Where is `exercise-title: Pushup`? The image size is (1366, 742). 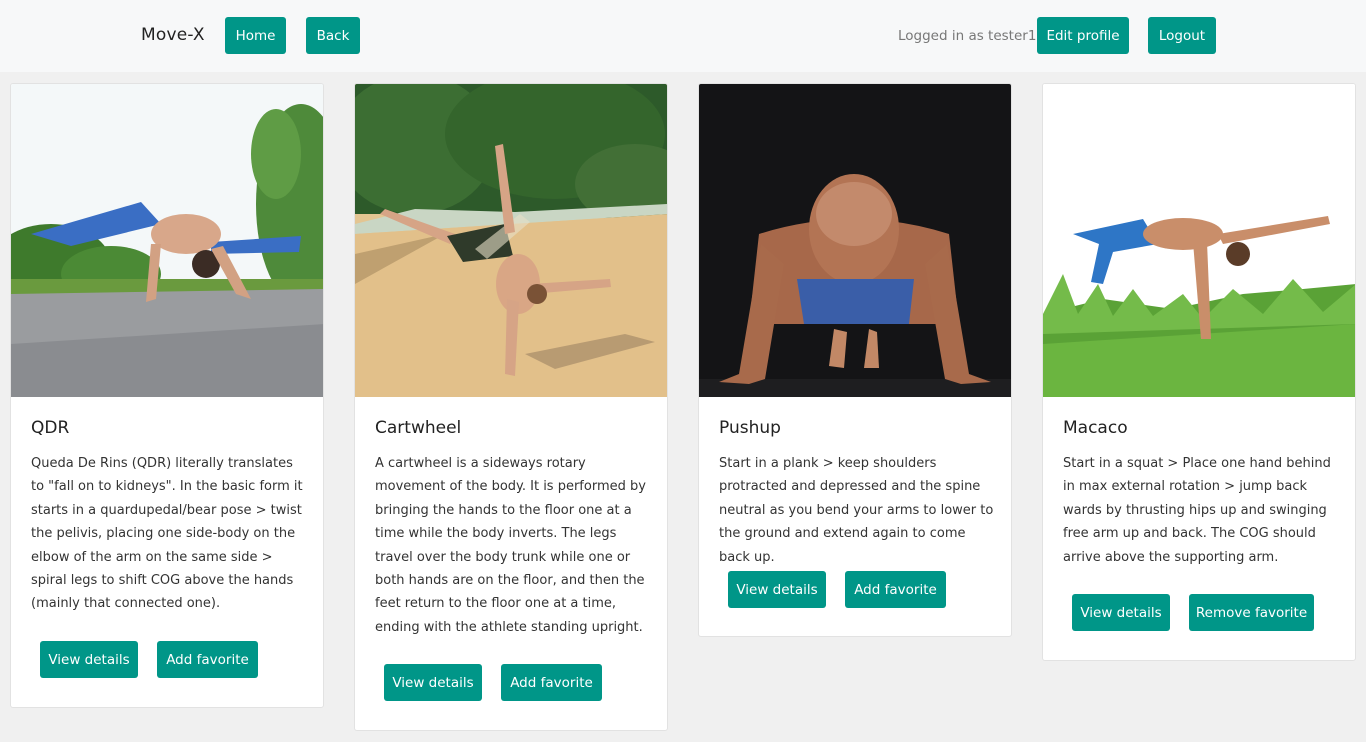
exercise-title: Pushup is located at coordinates (750, 428).